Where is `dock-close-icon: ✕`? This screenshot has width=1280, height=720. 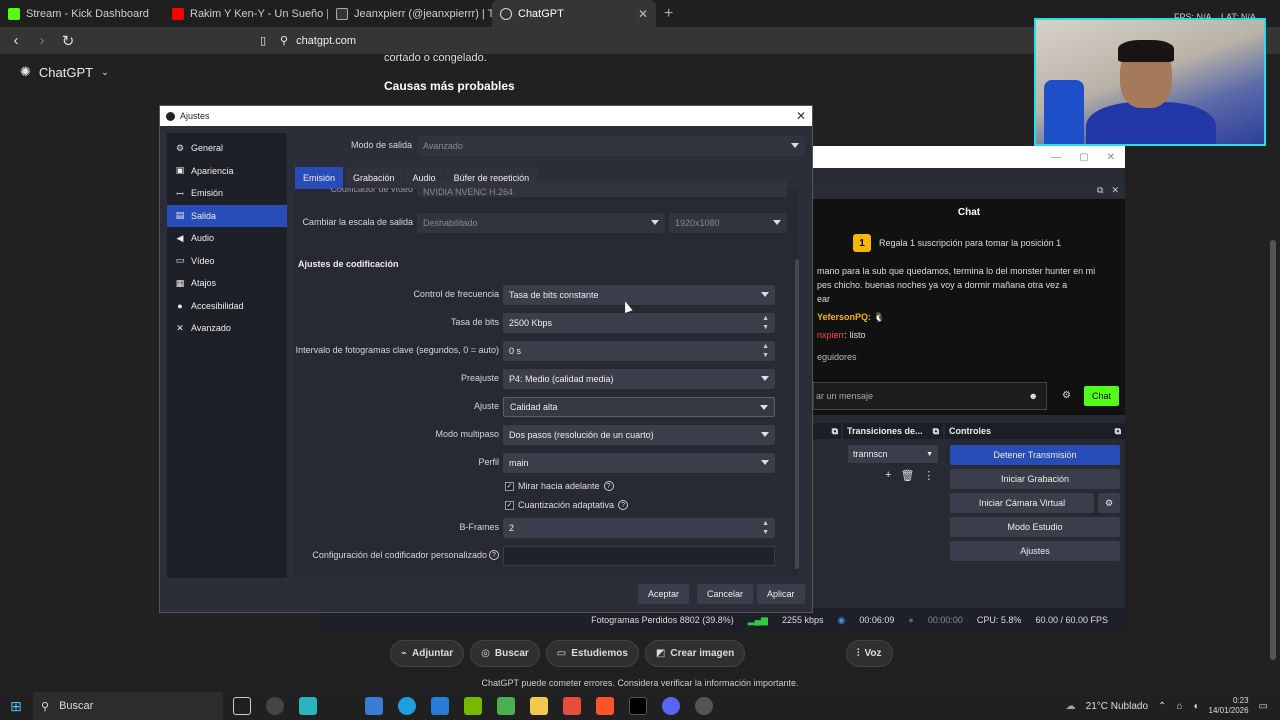
dock-close-icon: ✕ is located at coordinates (1115, 192).